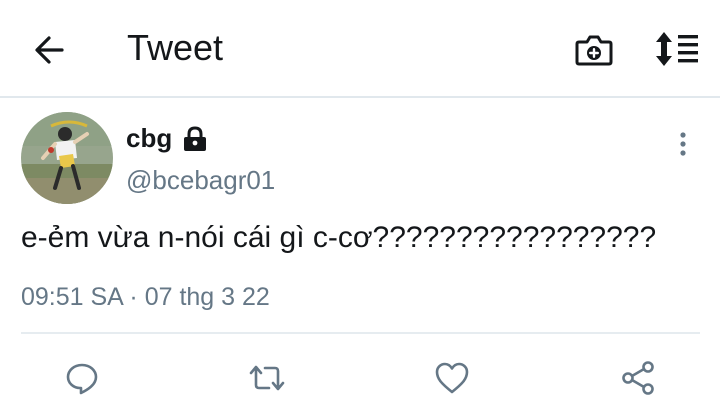 The image size is (720, 412). I want to click on more-options-button, so click(683, 144).